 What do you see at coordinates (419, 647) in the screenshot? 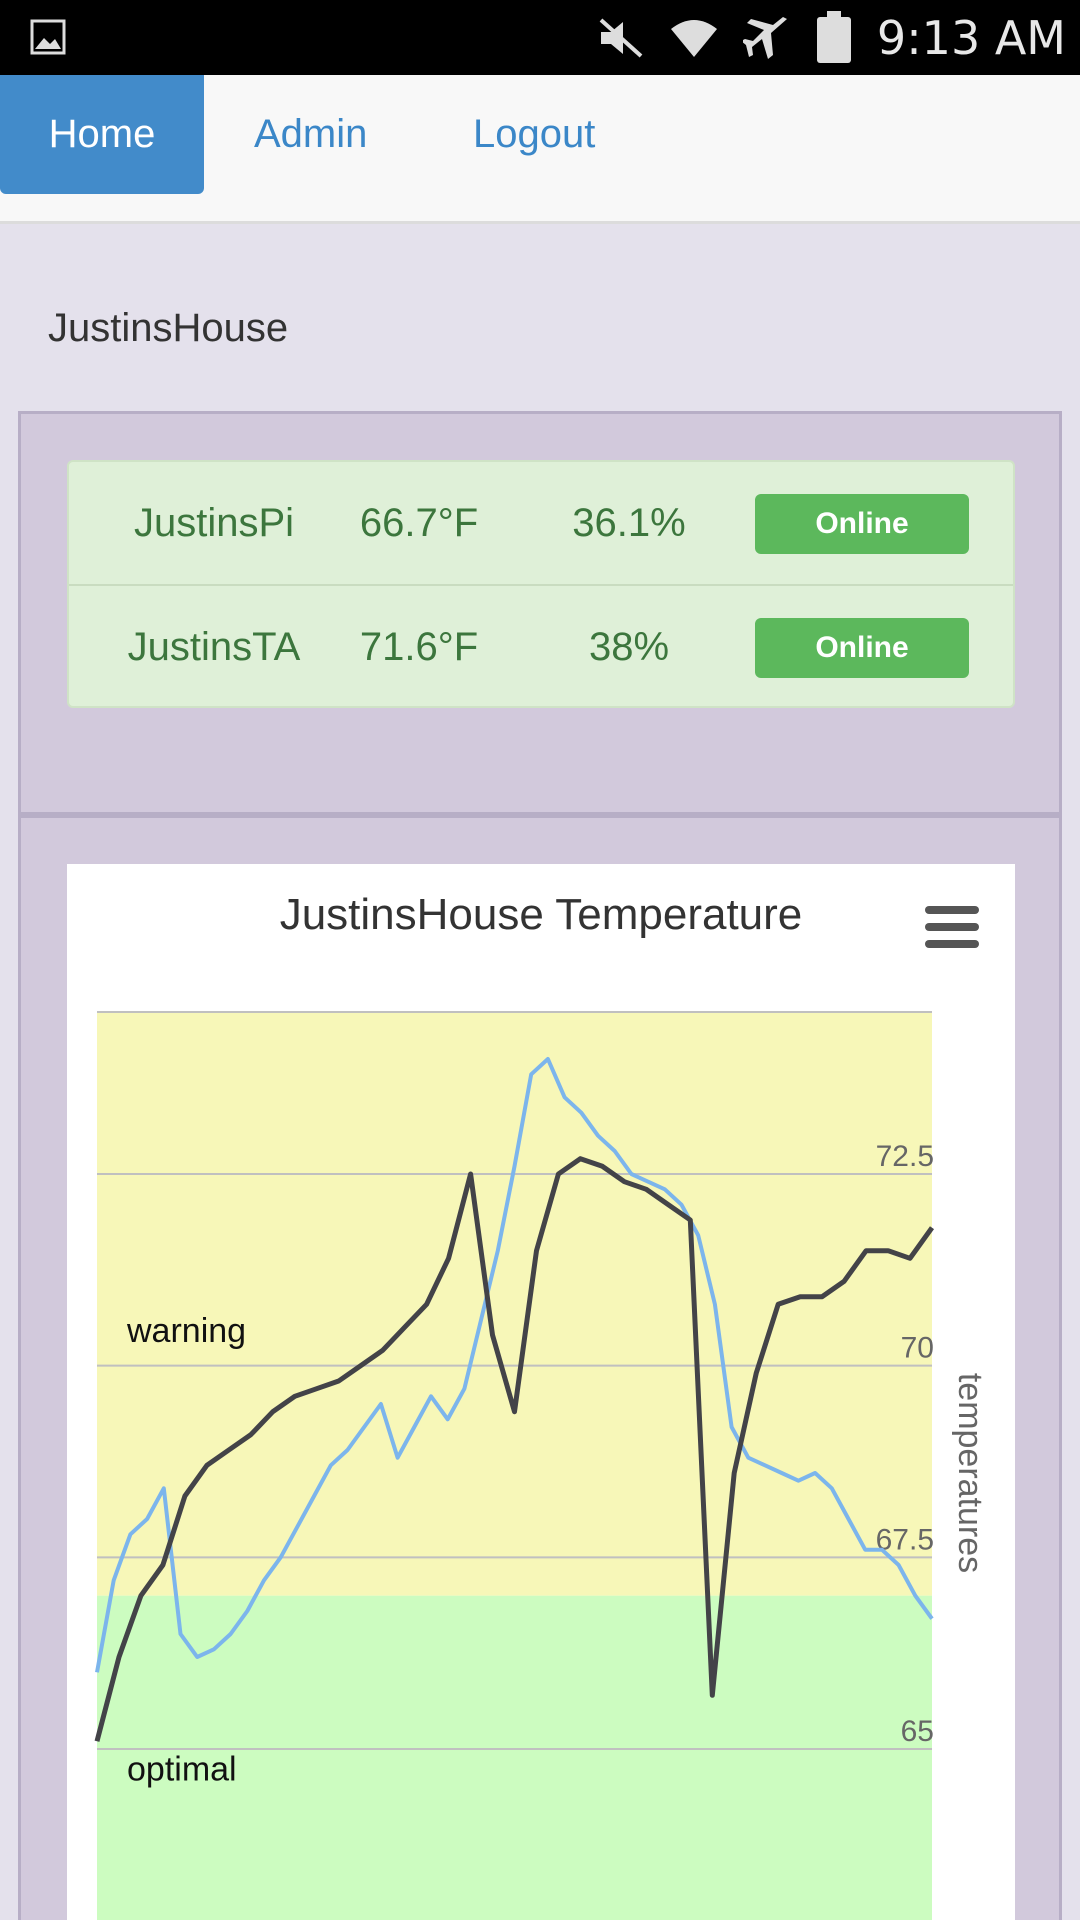
I see `device-temp: 71.6°F` at bounding box center [419, 647].